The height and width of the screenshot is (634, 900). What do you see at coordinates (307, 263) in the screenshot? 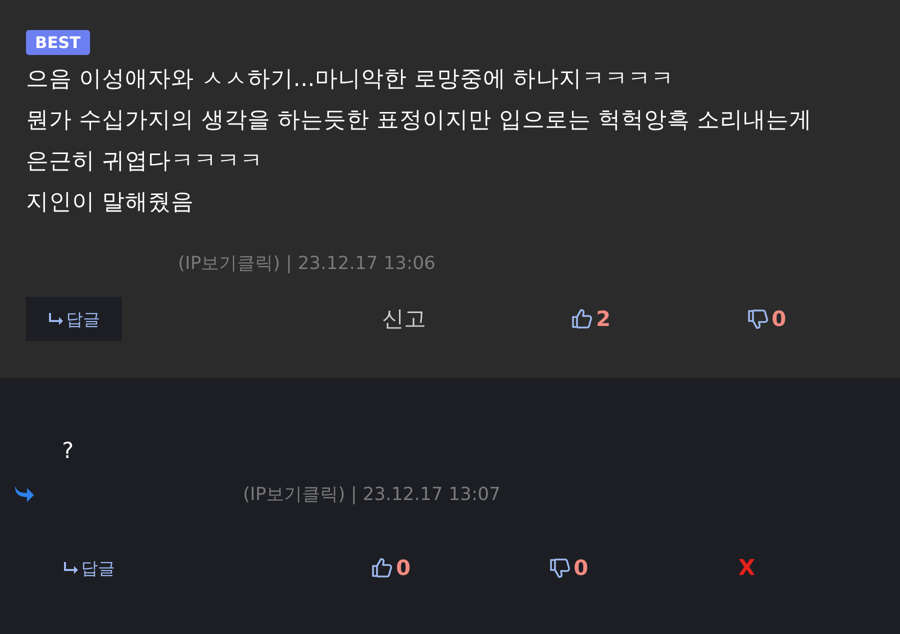
I see `comment-meta: (IP보기클릭) | 23.12.17 13:06` at bounding box center [307, 263].